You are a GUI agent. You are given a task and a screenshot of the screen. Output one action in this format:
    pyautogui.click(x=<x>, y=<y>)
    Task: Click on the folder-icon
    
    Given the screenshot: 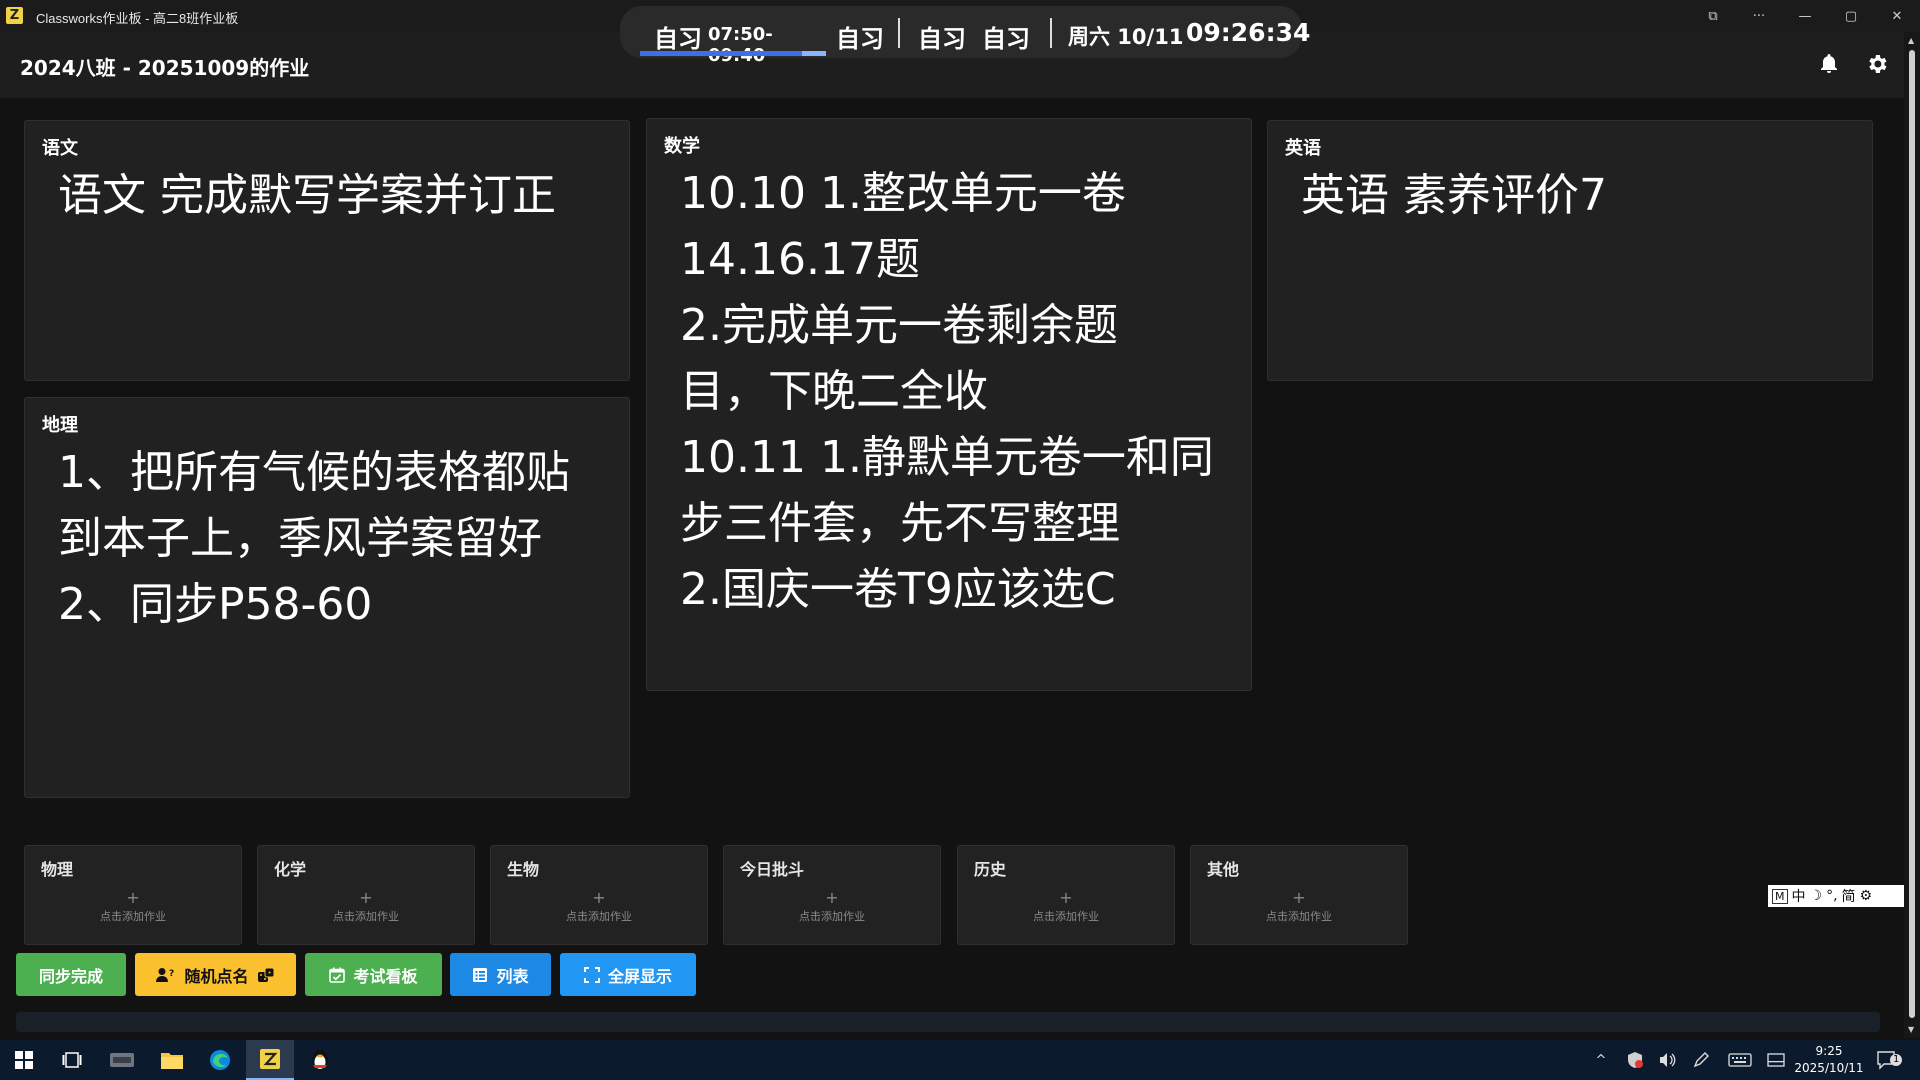 What is the action you would take?
    pyautogui.click(x=172, y=1061)
    